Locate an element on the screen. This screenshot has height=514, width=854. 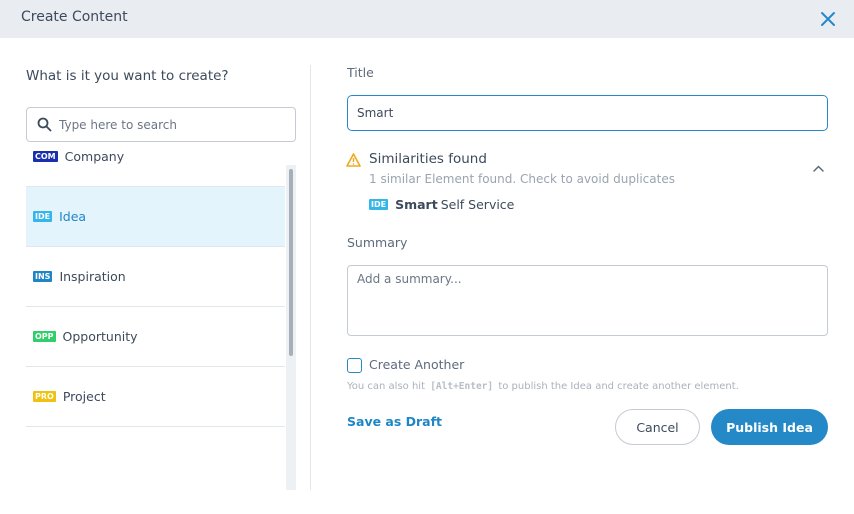
list-item-label: Company is located at coordinates (94, 156).